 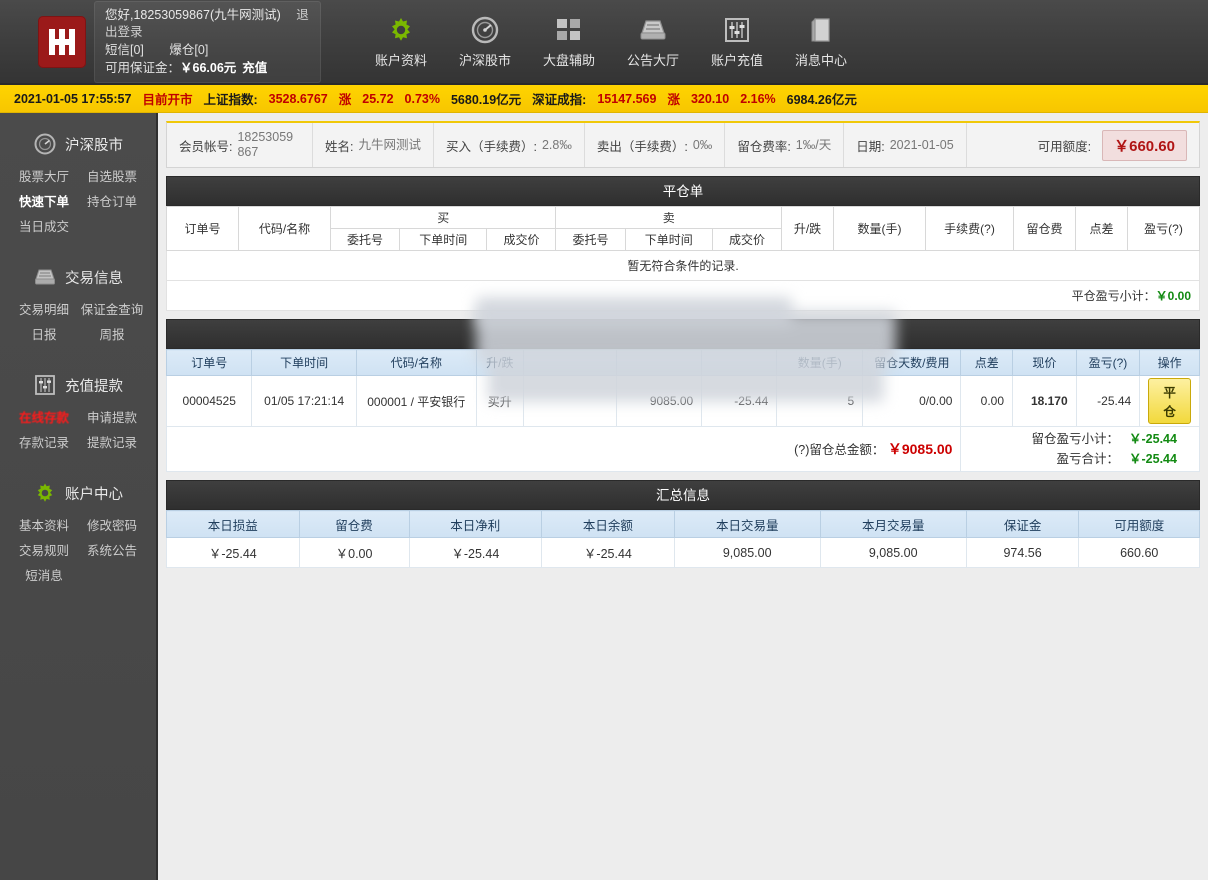 I want to click on sidebar-item-today-deals: 当日成交, so click(x=44, y=227).